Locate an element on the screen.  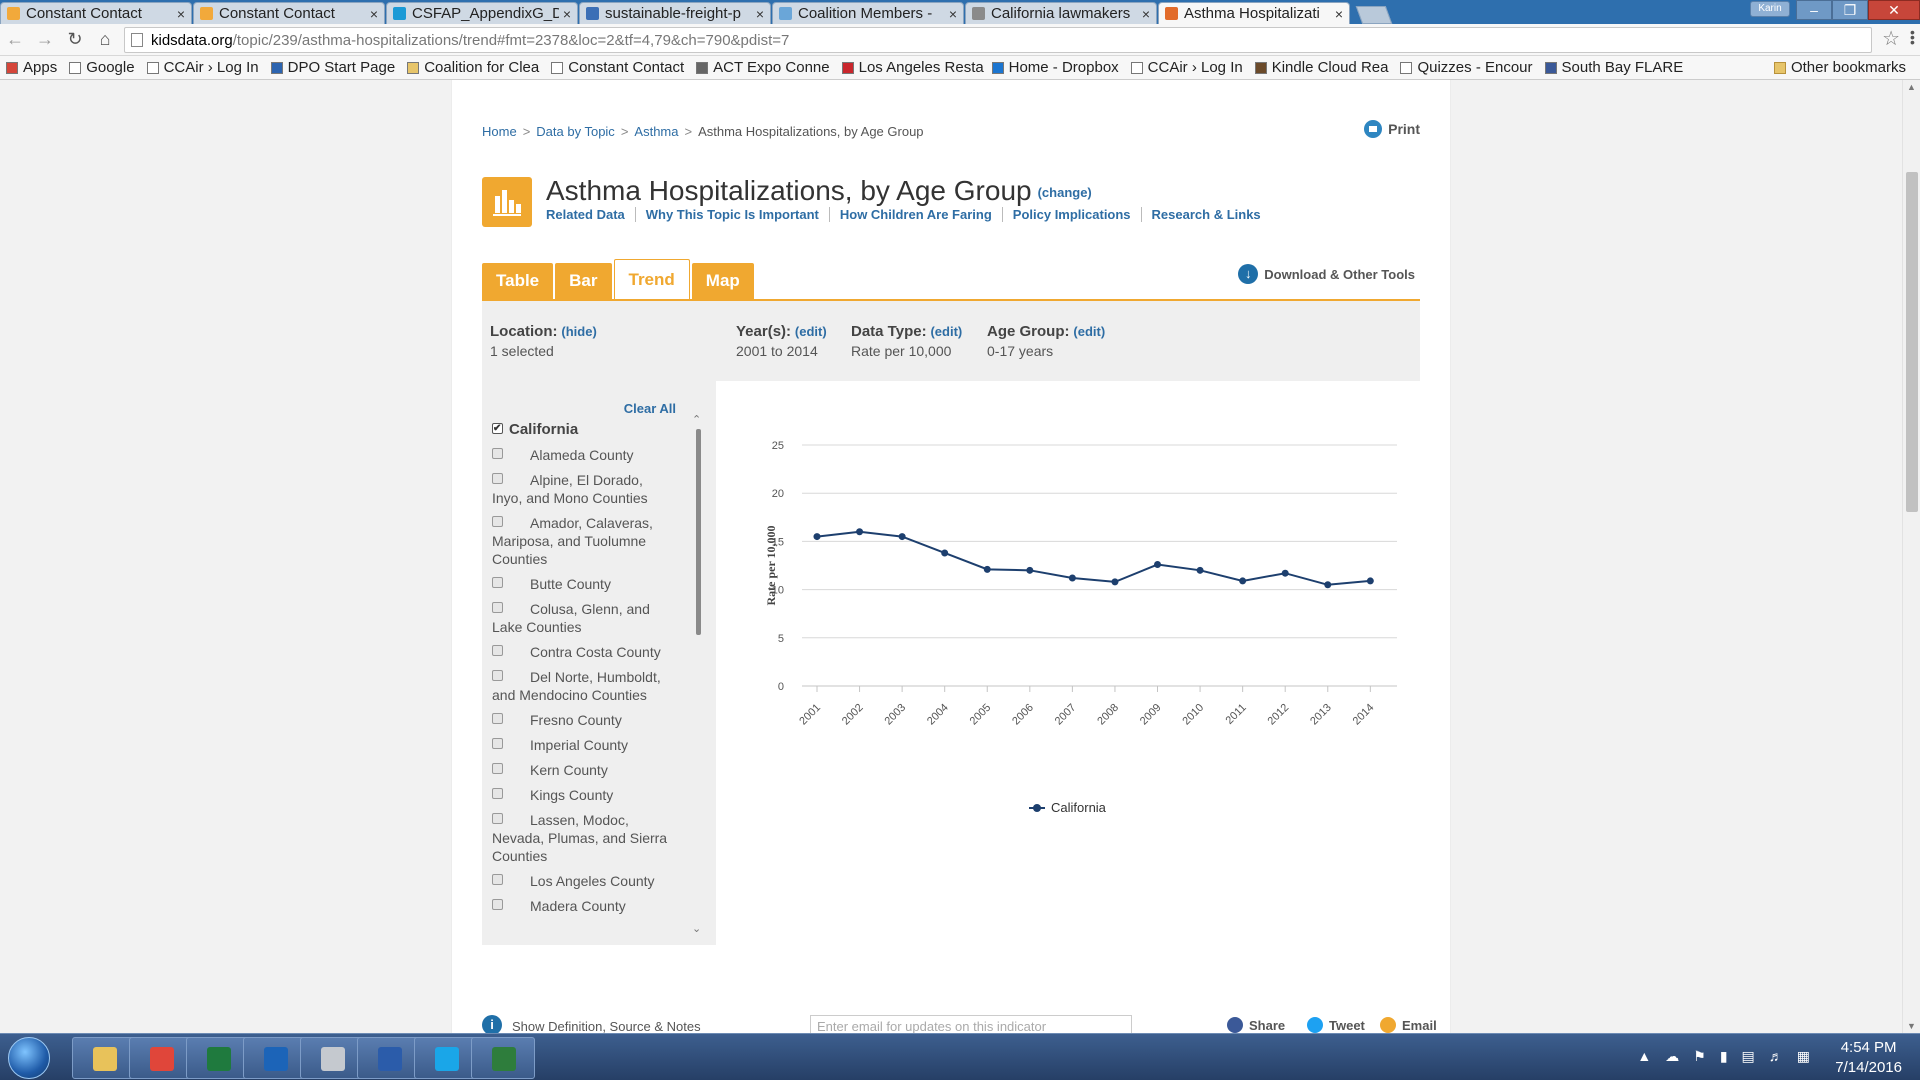
new-tab-button is located at coordinates (1374, 15).